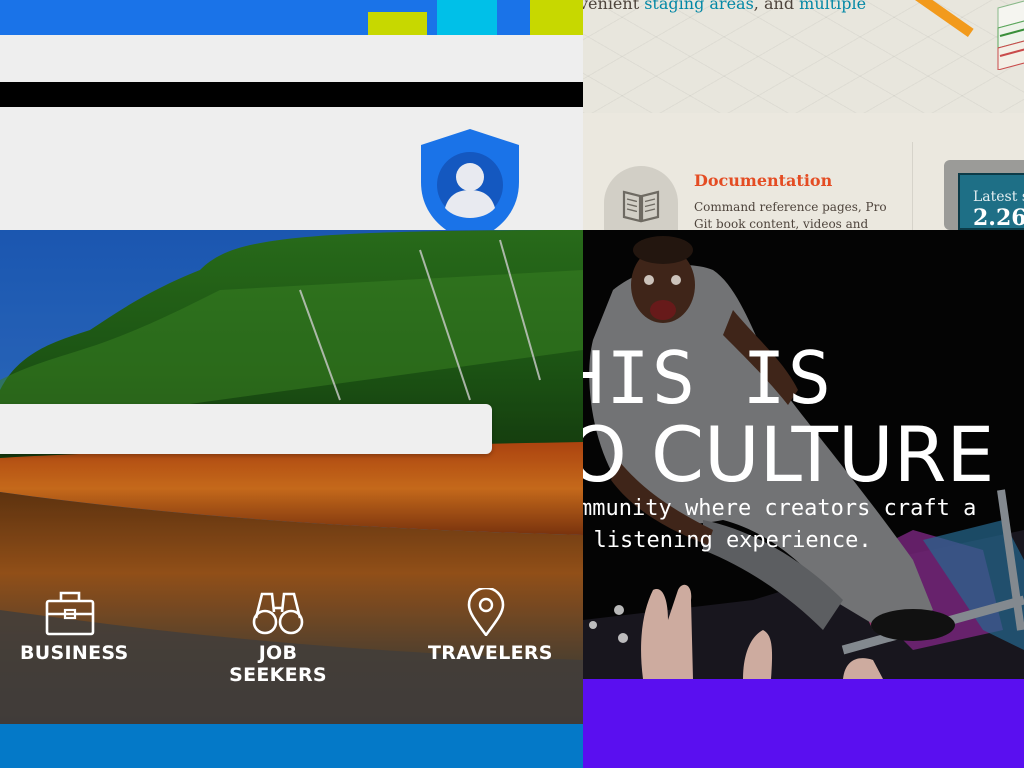 This screenshot has height=768, width=1024. Describe the element at coordinates (74, 653) in the screenshot. I see `category-label: BUSINESS` at that location.